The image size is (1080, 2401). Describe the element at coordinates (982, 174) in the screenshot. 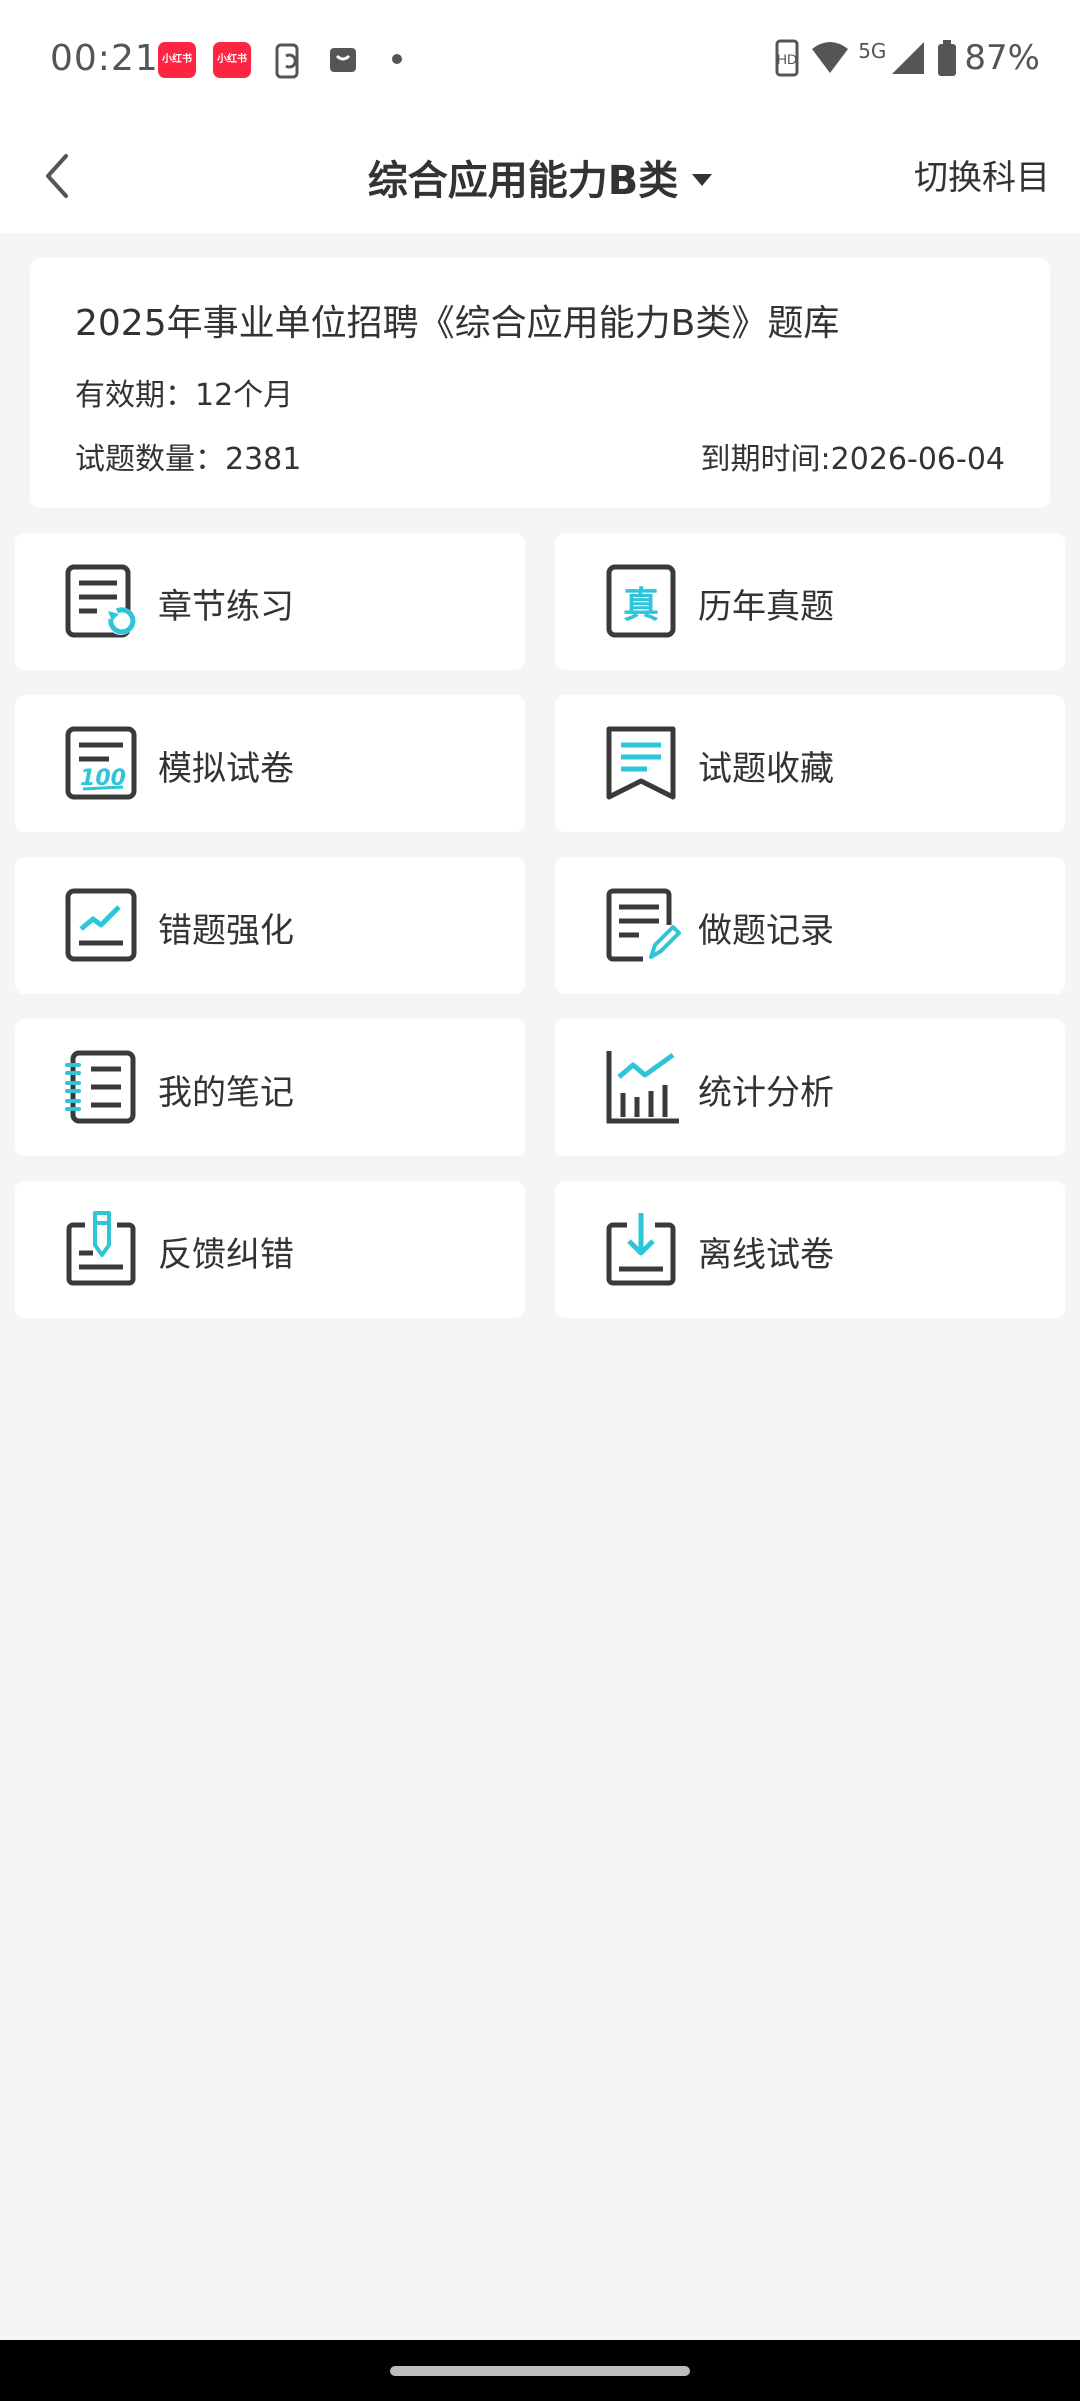

I see `switch-subject-button: 切换科目` at that location.